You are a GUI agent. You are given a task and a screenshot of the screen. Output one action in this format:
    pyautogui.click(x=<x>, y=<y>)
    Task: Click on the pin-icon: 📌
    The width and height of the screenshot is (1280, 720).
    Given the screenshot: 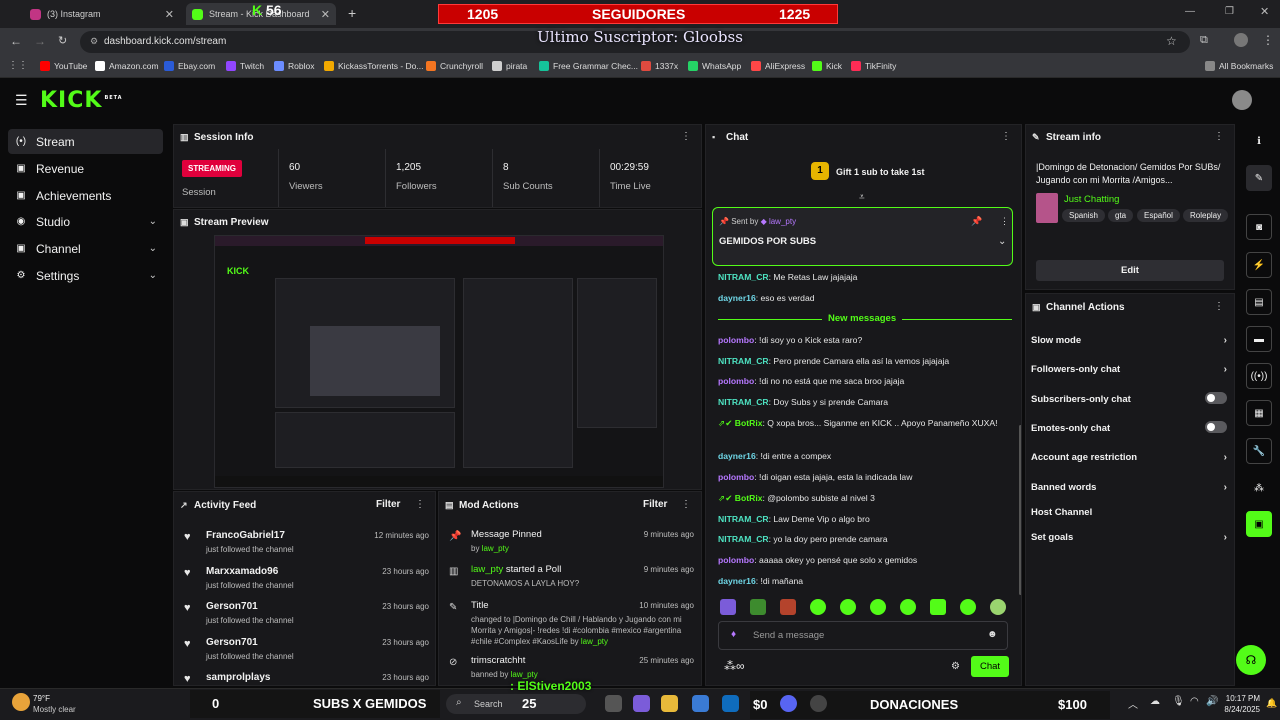 What is the action you would take?
    pyautogui.click(x=976, y=221)
    